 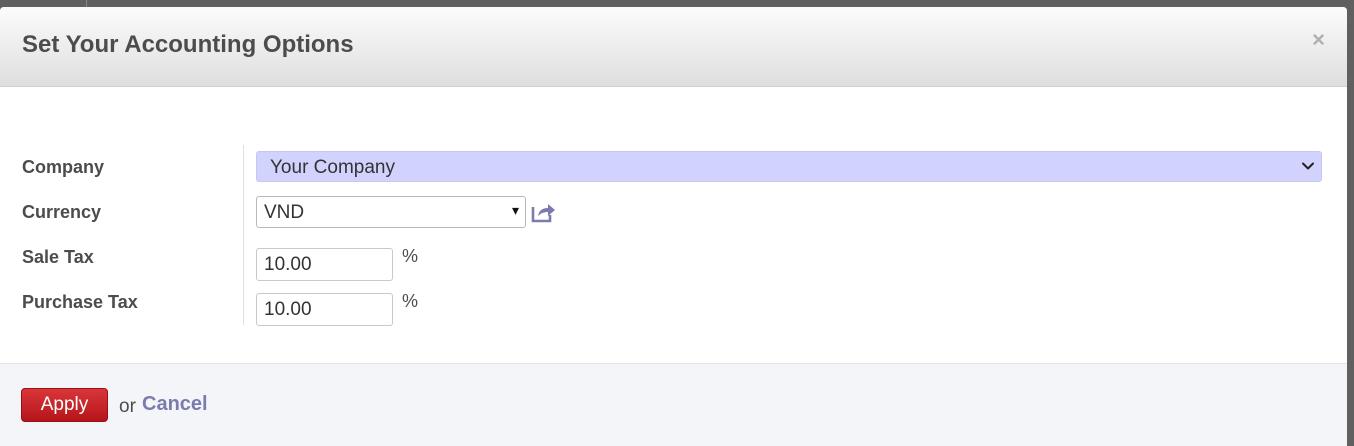 What do you see at coordinates (80, 302) in the screenshot?
I see `purchase-tax-label: Purchase Tax` at bounding box center [80, 302].